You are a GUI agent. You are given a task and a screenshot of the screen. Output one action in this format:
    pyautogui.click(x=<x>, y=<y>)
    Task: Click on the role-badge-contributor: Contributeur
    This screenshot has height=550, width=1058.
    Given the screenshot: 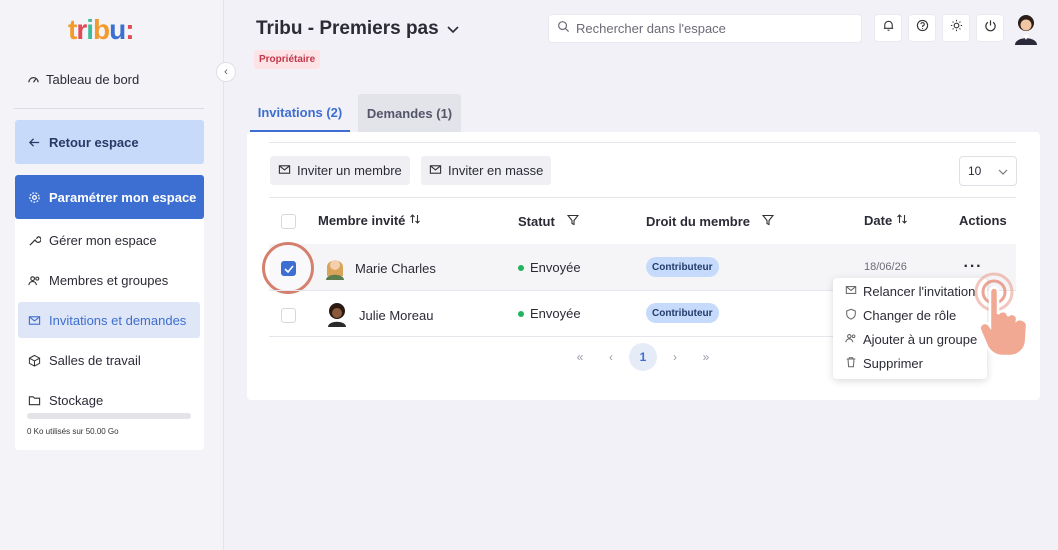 What is the action you would take?
    pyautogui.click(x=682, y=313)
    